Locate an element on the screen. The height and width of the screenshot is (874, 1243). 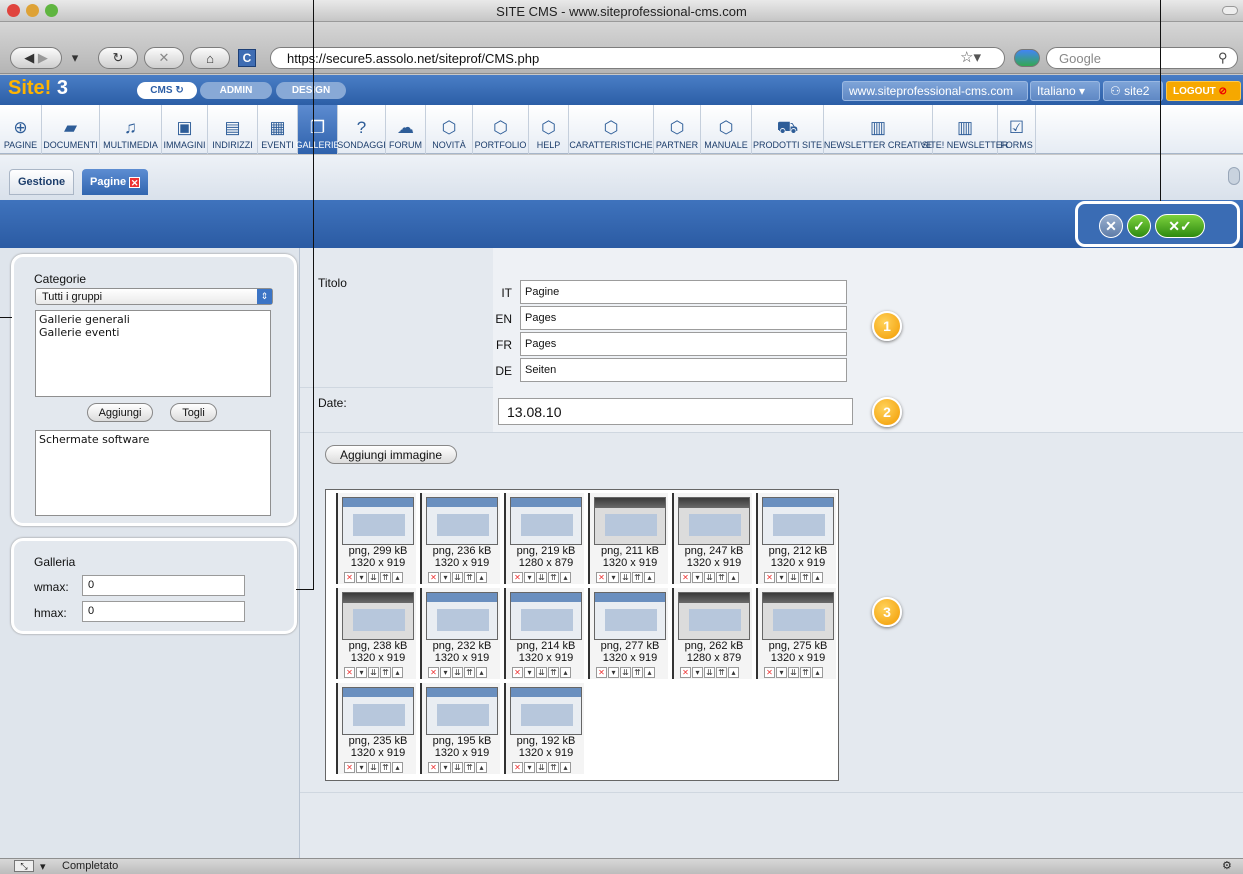
gallery-thumbnail: png, 262 kB 1280 x 879 ✕ ▾ ⇊ ⇈ ▴ is located at coordinates (712, 633).